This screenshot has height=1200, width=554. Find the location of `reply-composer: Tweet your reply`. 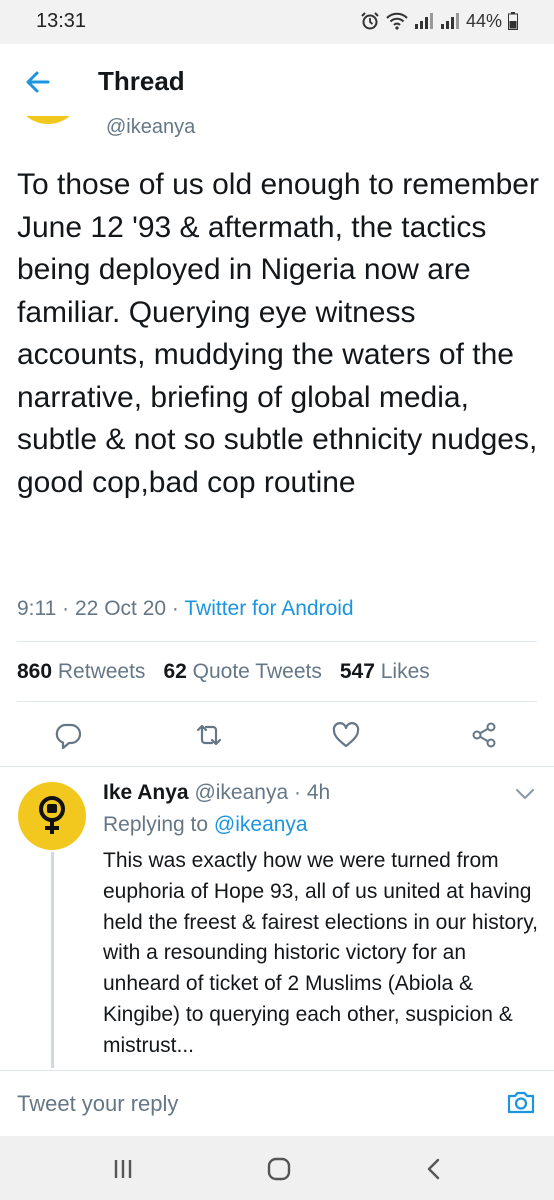

reply-composer: Tweet your reply is located at coordinates (277, 1103).